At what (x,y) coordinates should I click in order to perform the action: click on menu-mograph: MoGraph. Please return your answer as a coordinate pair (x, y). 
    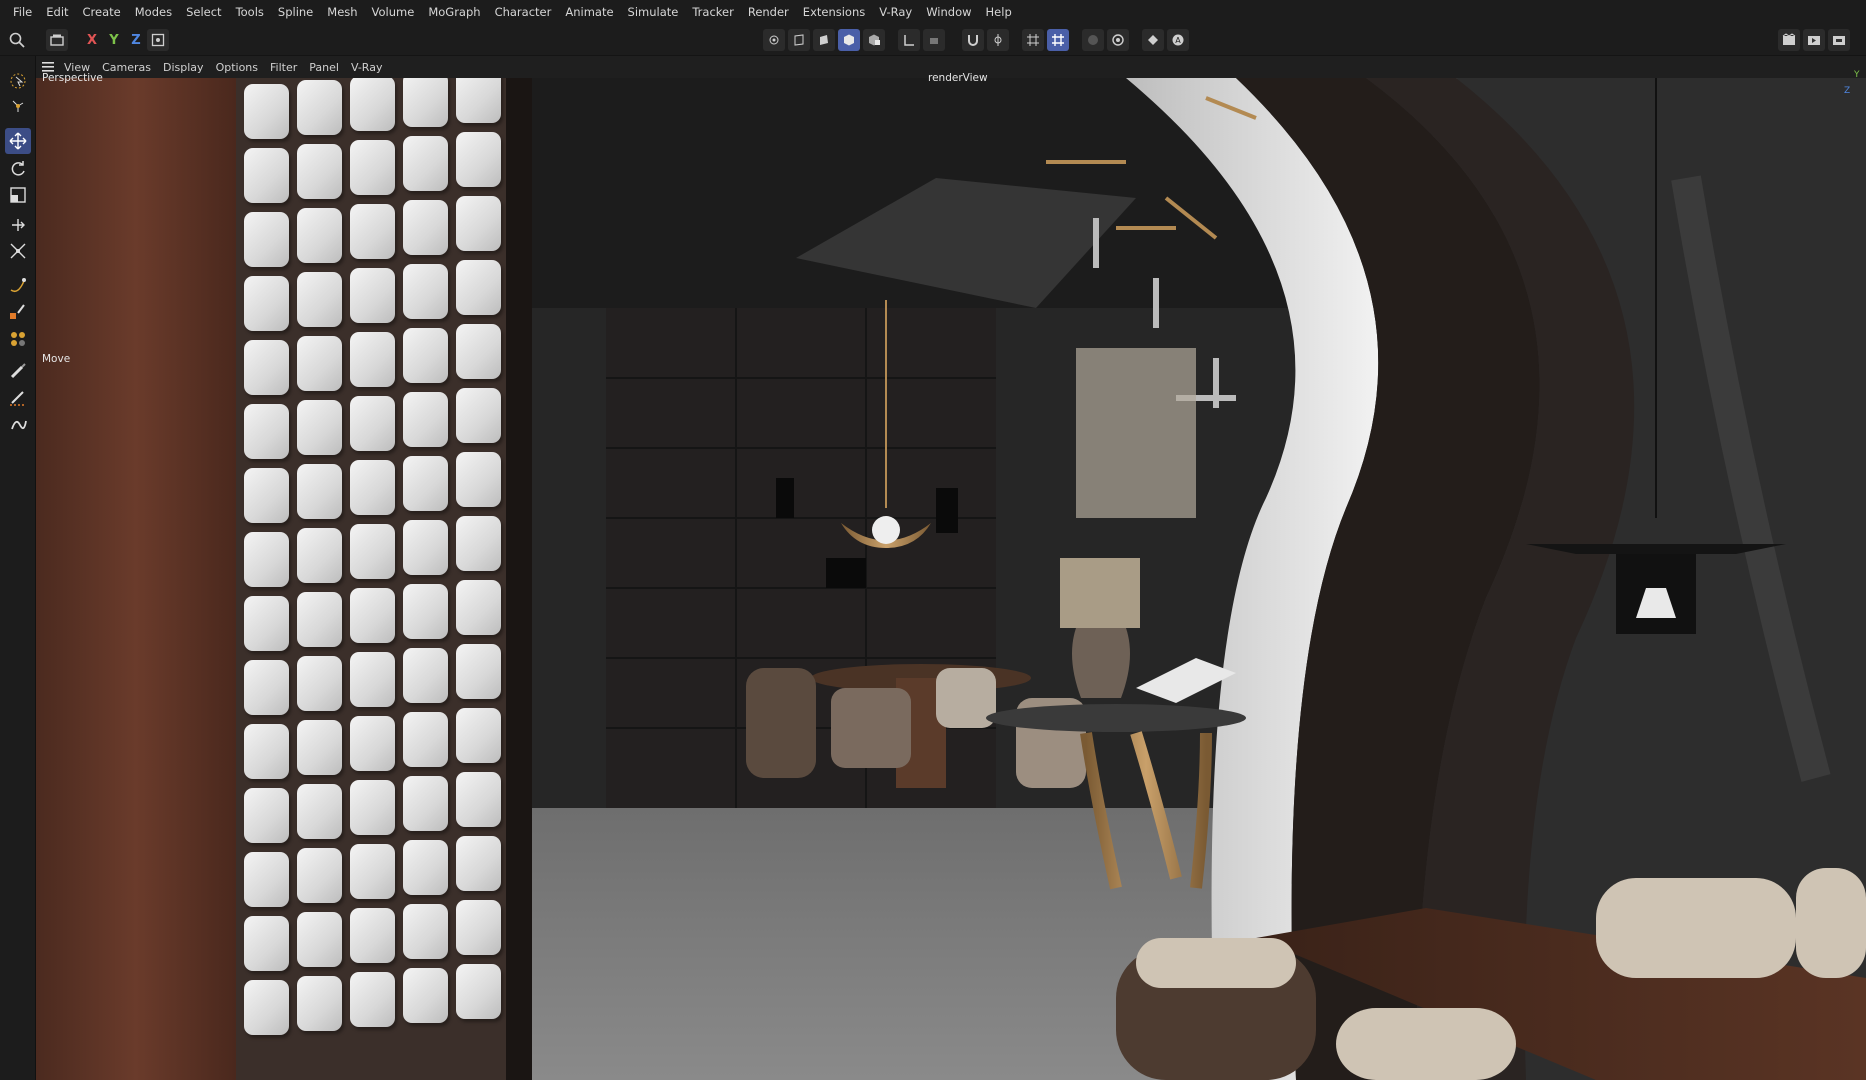
    Looking at the image, I should click on (454, 12).